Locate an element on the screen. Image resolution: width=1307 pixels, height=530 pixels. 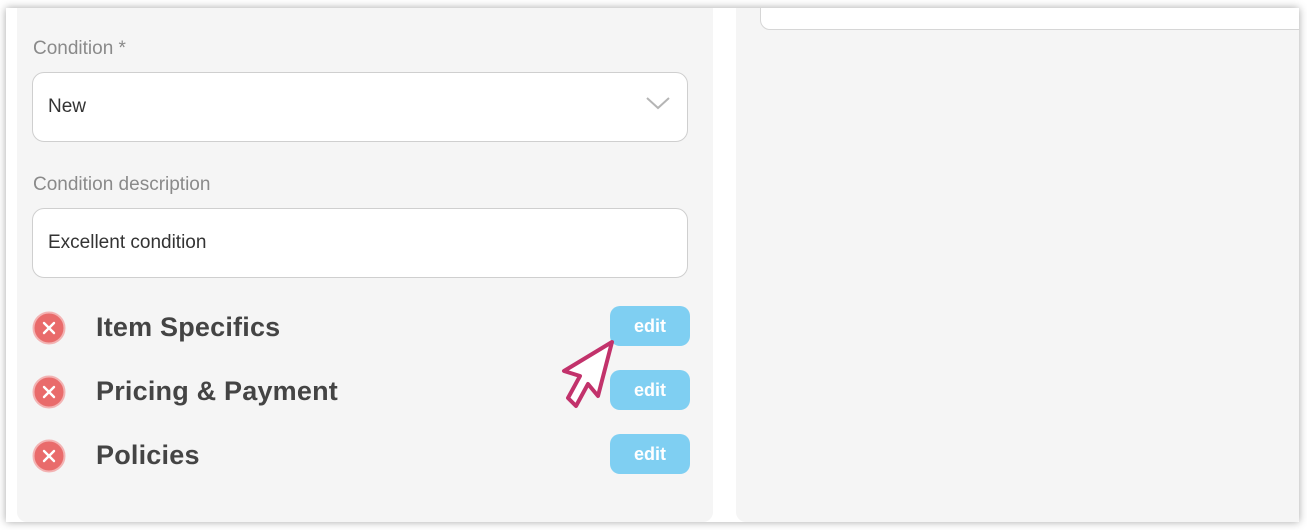
condition-description-label: Condition description is located at coordinates (122, 184).